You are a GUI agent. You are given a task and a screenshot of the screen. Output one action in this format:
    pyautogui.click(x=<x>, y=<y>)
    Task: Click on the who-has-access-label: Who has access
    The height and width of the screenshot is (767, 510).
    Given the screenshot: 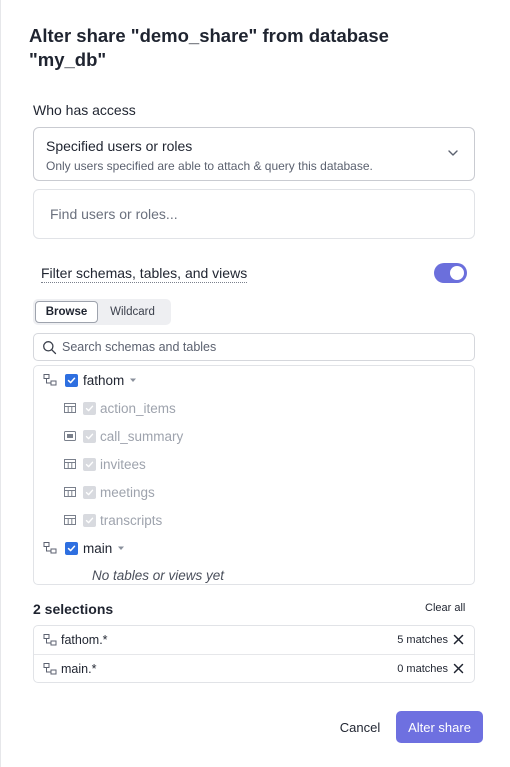 What is the action you would take?
    pyautogui.click(x=84, y=110)
    